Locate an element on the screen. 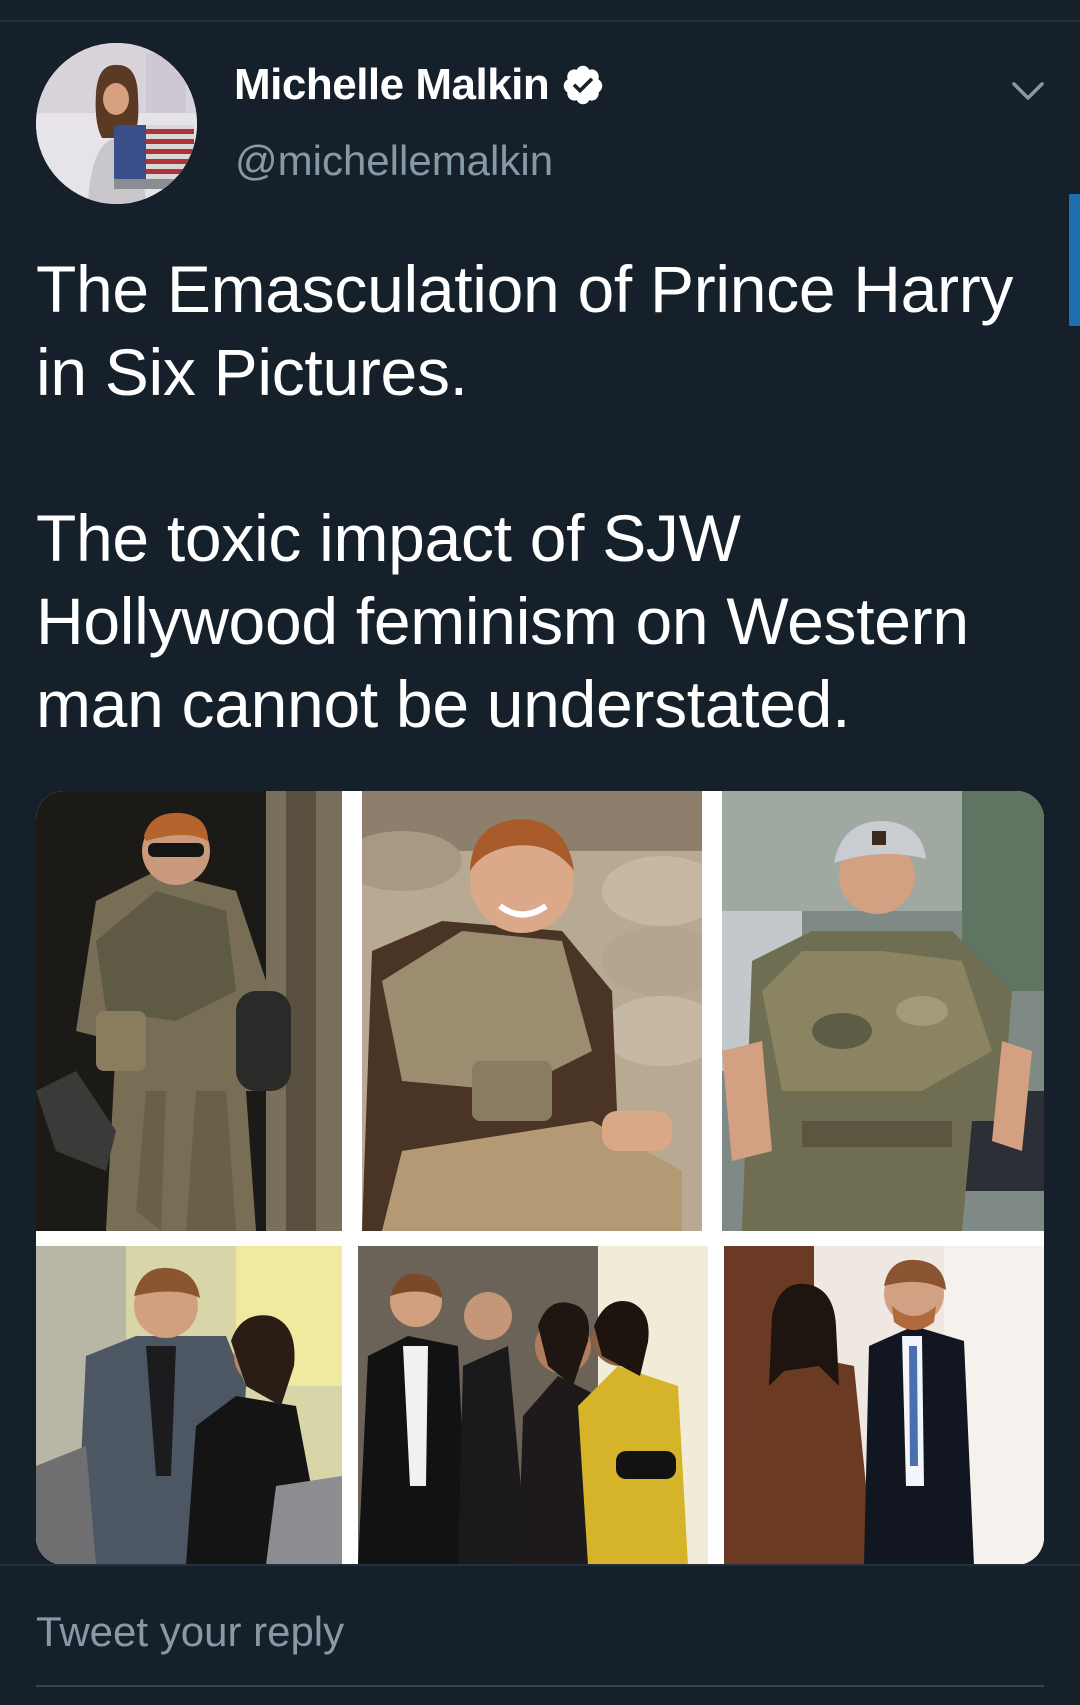  verified-badge-icon is located at coordinates (583, 85).